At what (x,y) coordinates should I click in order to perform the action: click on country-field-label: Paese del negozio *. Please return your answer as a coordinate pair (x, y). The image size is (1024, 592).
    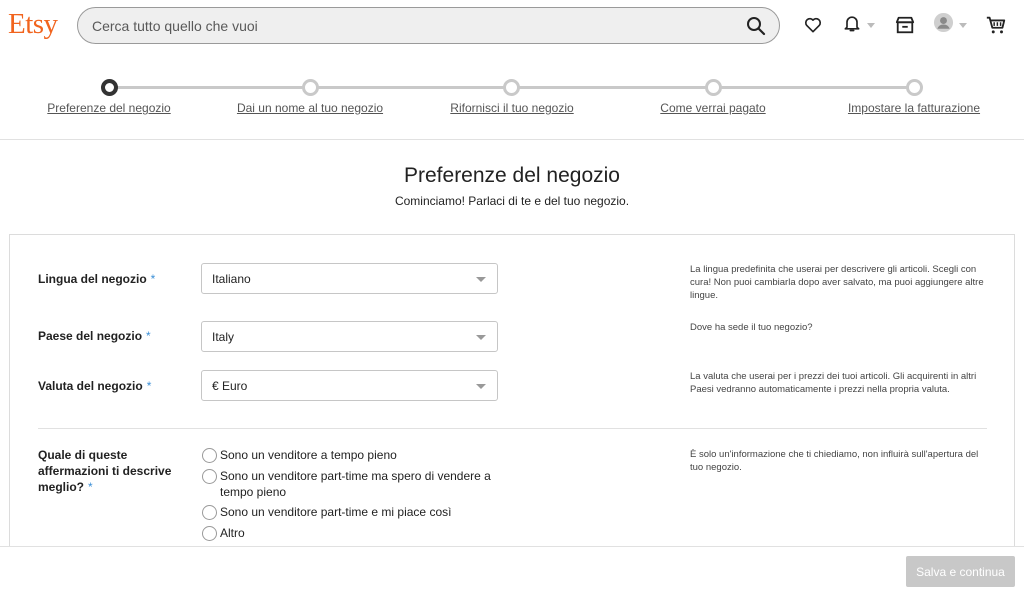
    Looking at the image, I should click on (94, 336).